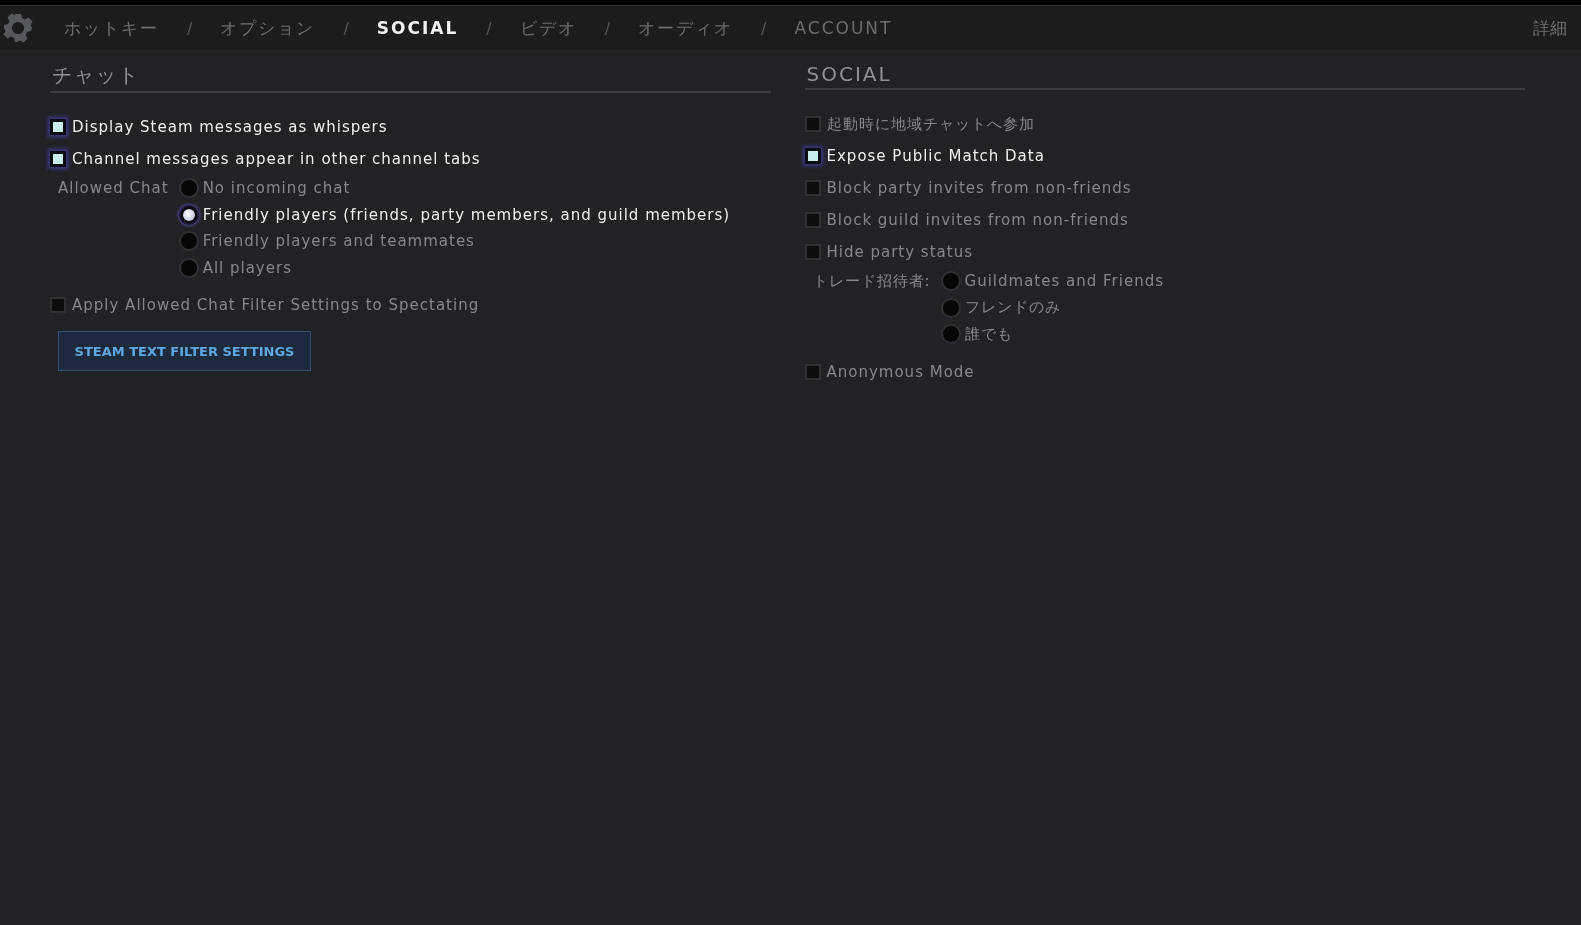  I want to click on radio-label: 誰でも, so click(988, 334).